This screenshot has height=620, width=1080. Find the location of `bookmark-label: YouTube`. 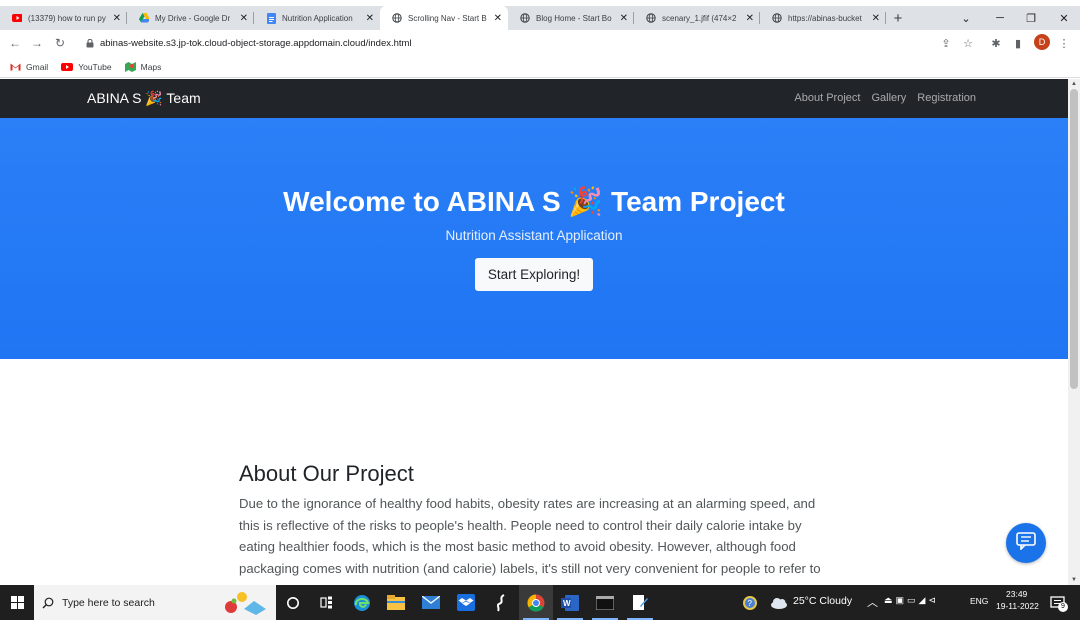

bookmark-label: YouTube is located at coordinates (95, 66).